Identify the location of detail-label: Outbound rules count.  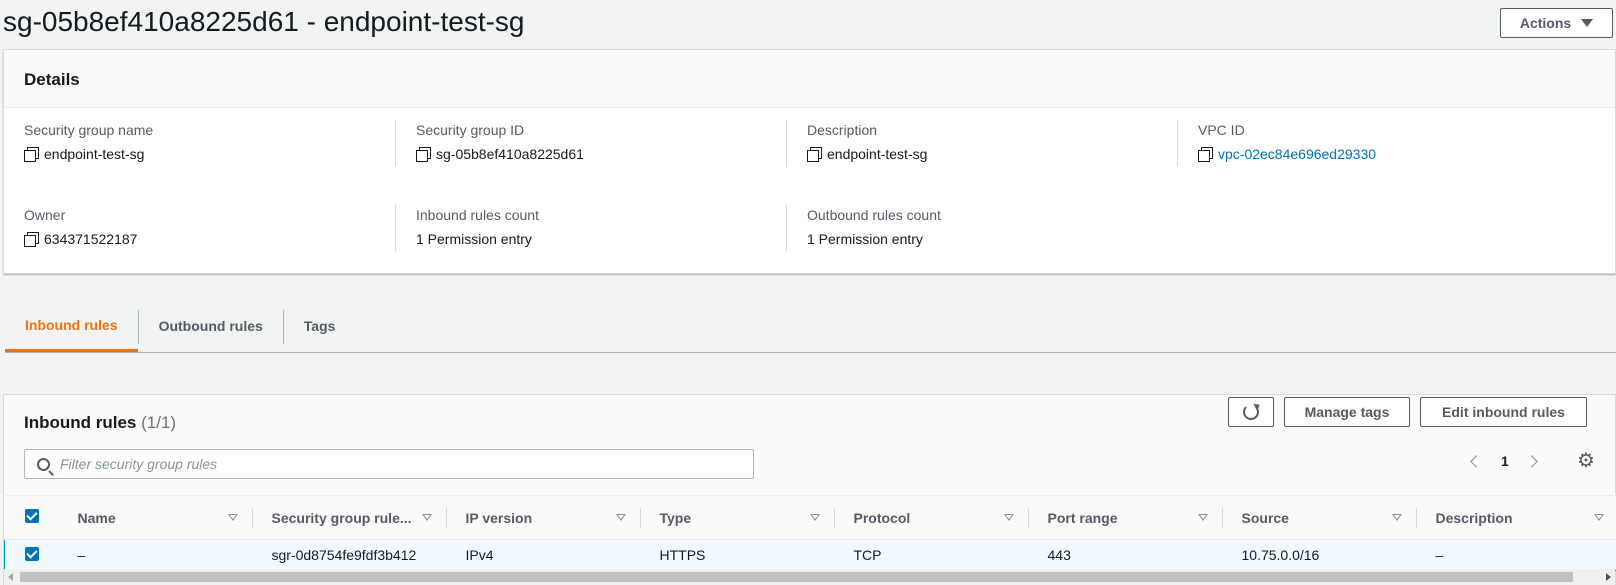
(874, 215).